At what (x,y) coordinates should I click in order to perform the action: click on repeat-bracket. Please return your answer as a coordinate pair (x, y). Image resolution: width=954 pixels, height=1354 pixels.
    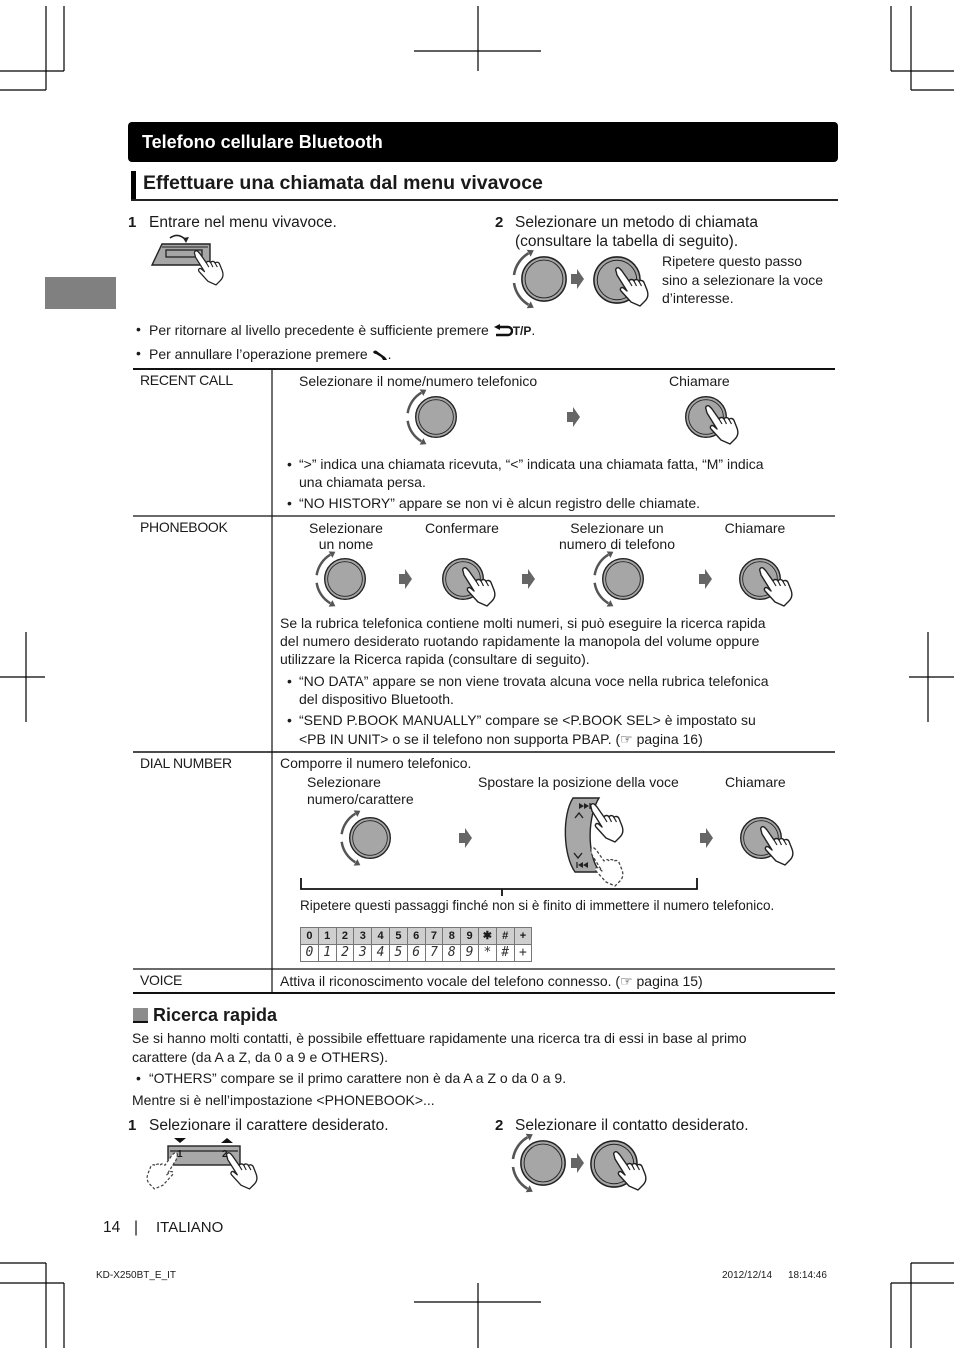
    Looking at the image, I should click on (499, 887).